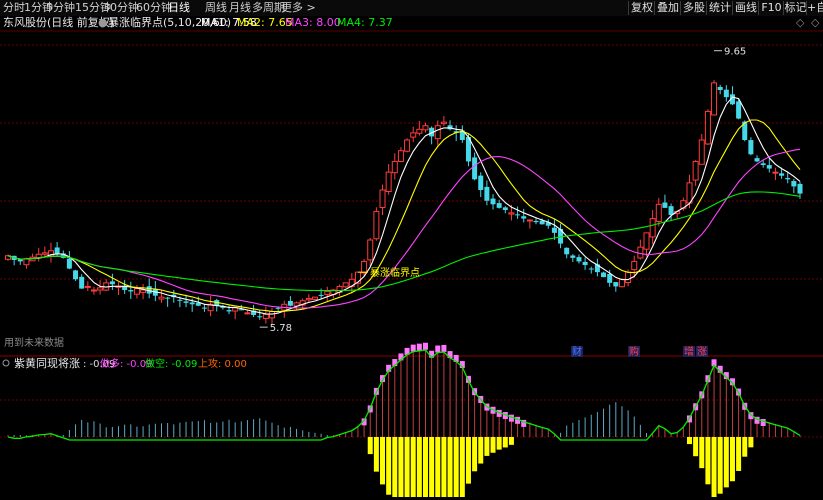 The image size is (823, 500). I want to click on purple-bar, so click(425, 346).